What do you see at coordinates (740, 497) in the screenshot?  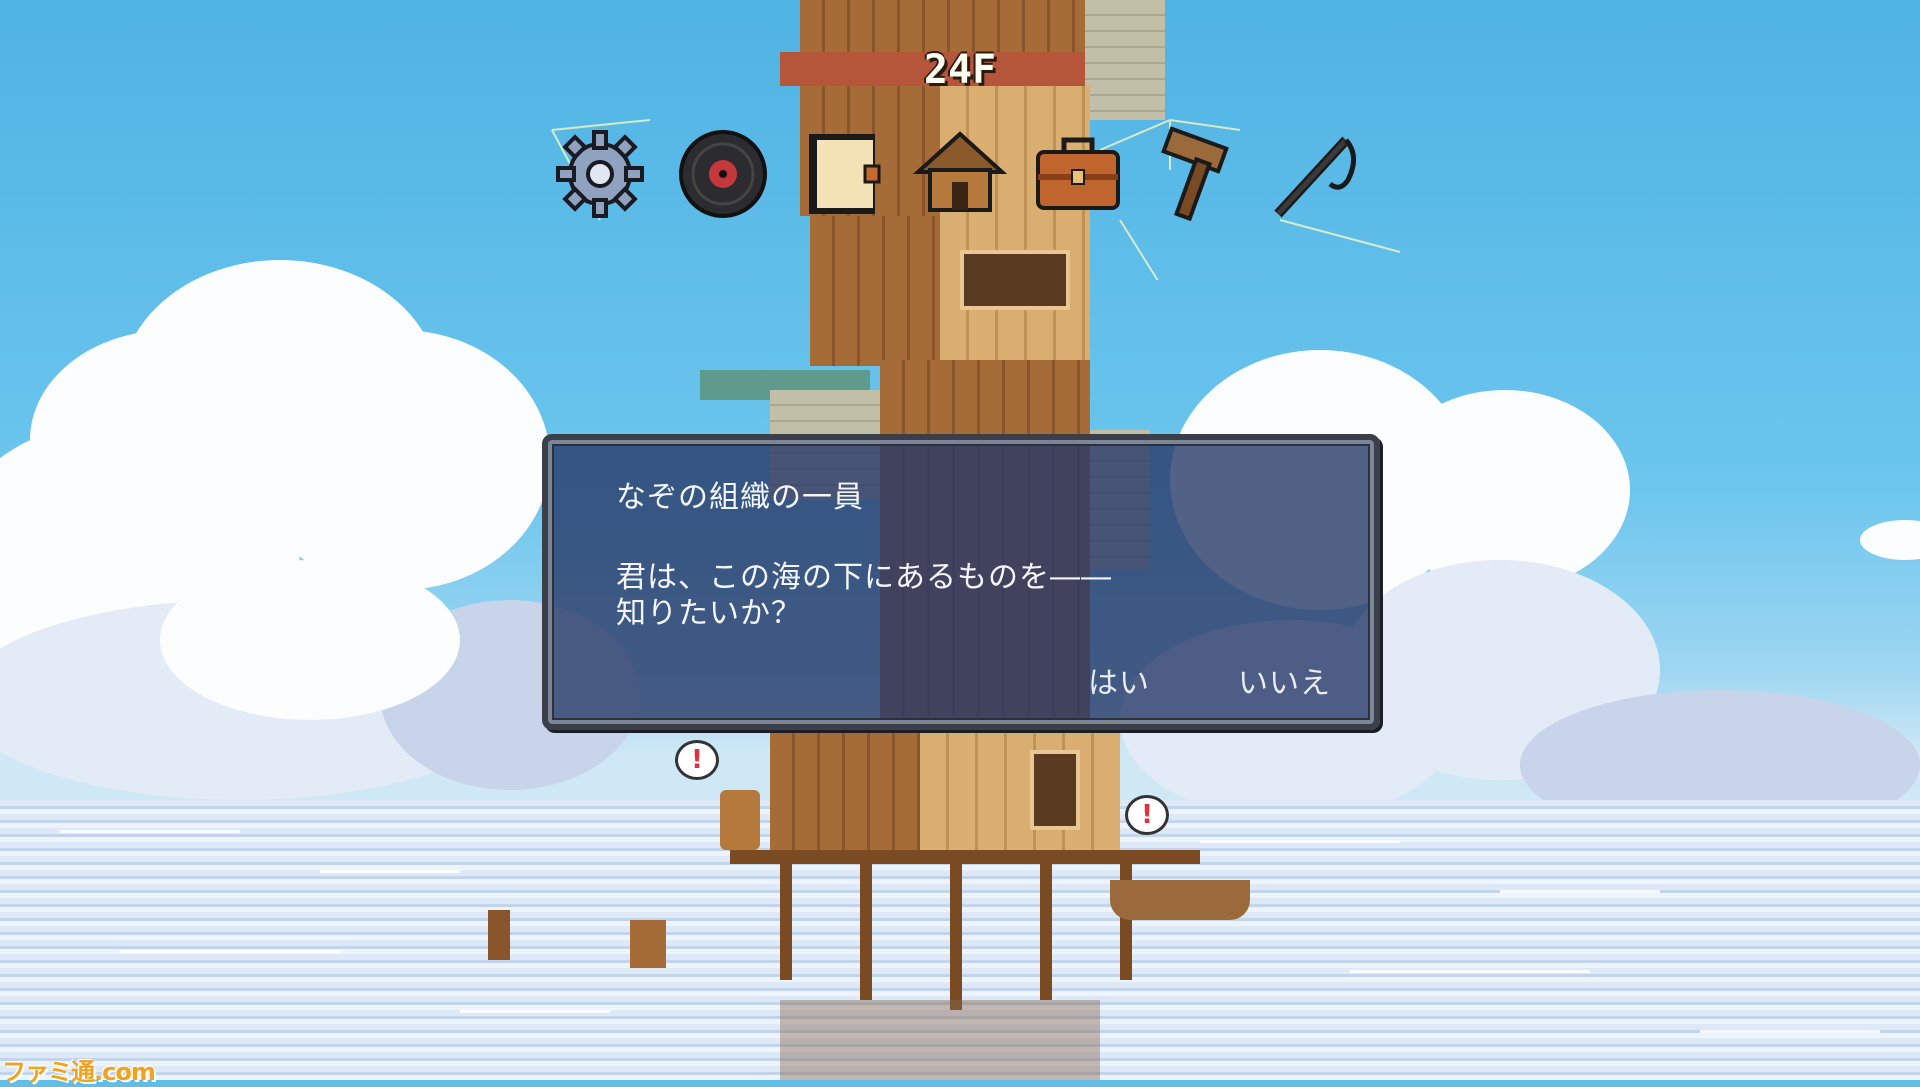 I see `speaker-name: なぞの組織の一員` at bounding box center [740, 497].